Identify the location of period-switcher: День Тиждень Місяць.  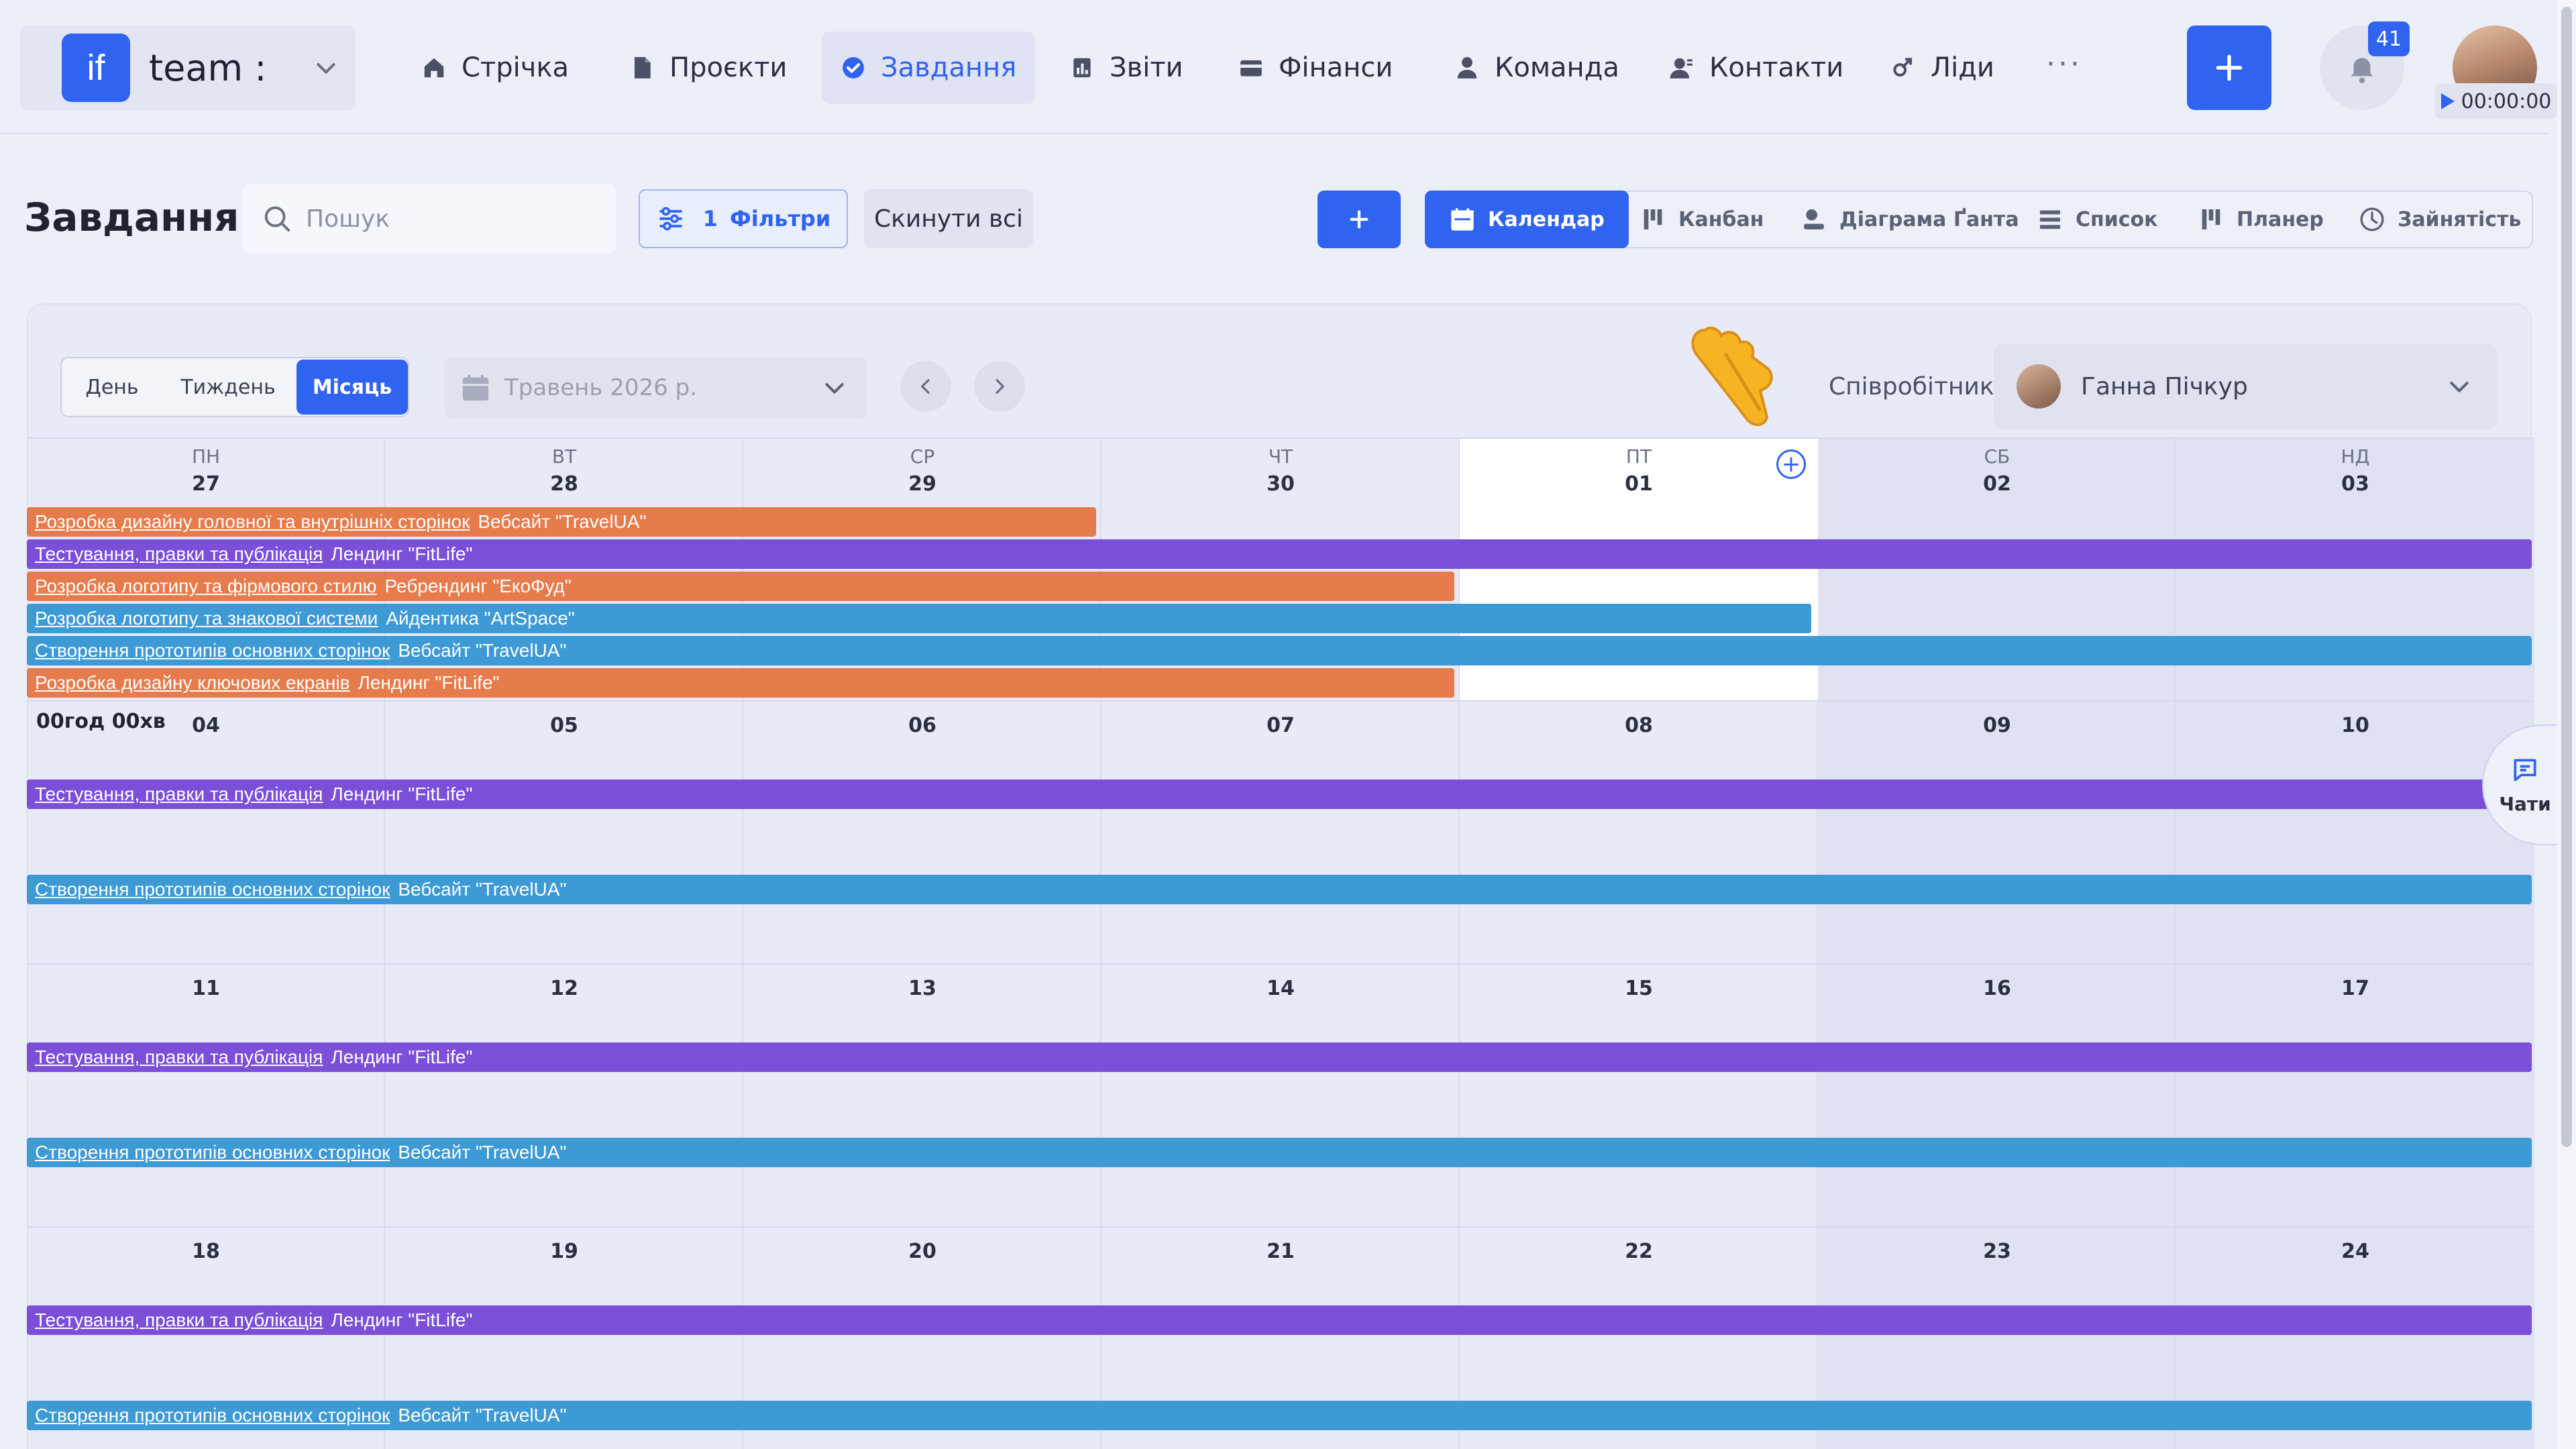
(234, 387).